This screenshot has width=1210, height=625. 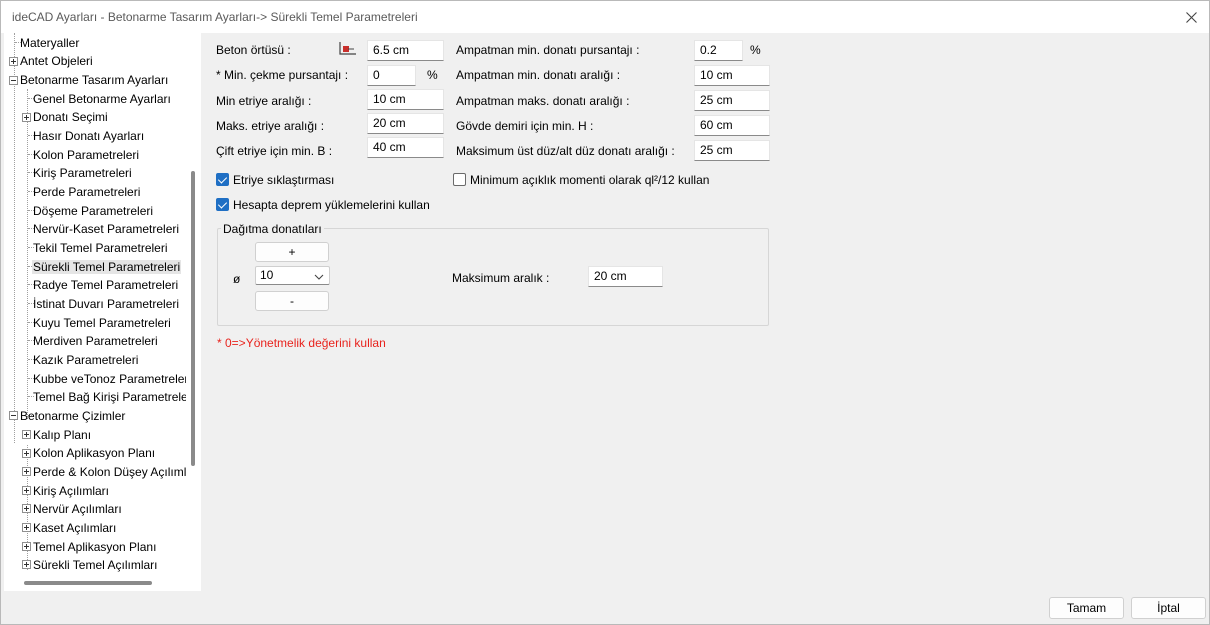 I want to click on cift-etriye-input: 40 cm, so click(x=405, y=147).